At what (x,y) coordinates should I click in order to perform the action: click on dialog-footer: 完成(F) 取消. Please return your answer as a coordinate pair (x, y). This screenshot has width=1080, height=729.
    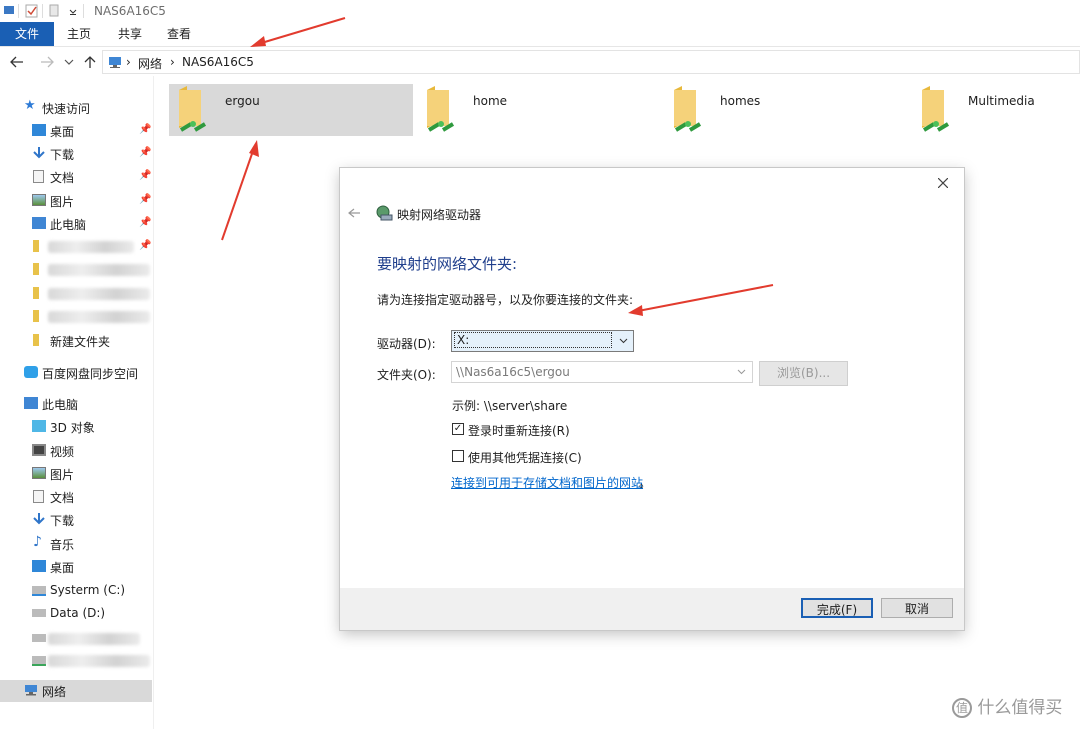
    Looking at the image, I should click on (652, 609).